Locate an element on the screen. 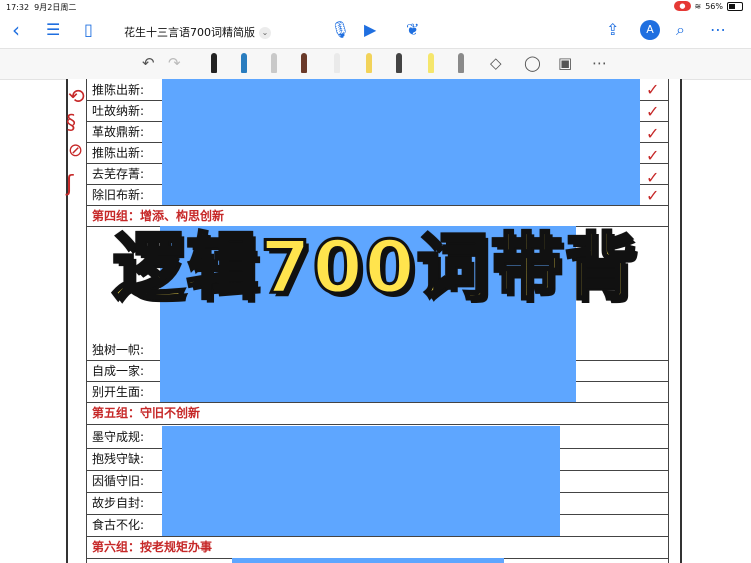  search-icon: ⌕ is located at coordinates (680, 30).